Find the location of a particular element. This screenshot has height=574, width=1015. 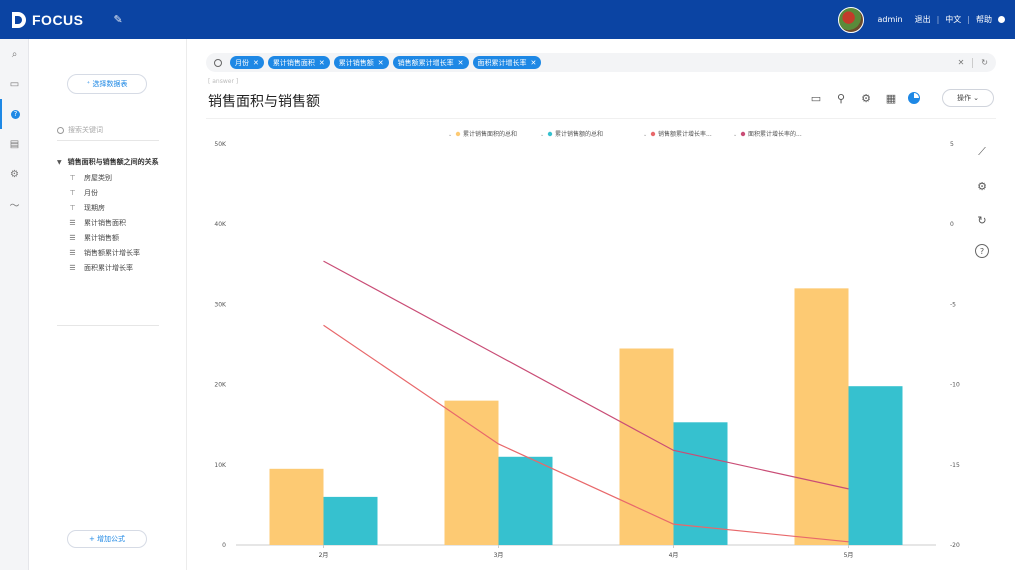

y-left-tick-label: 0 is located at coordinates (224, 545).